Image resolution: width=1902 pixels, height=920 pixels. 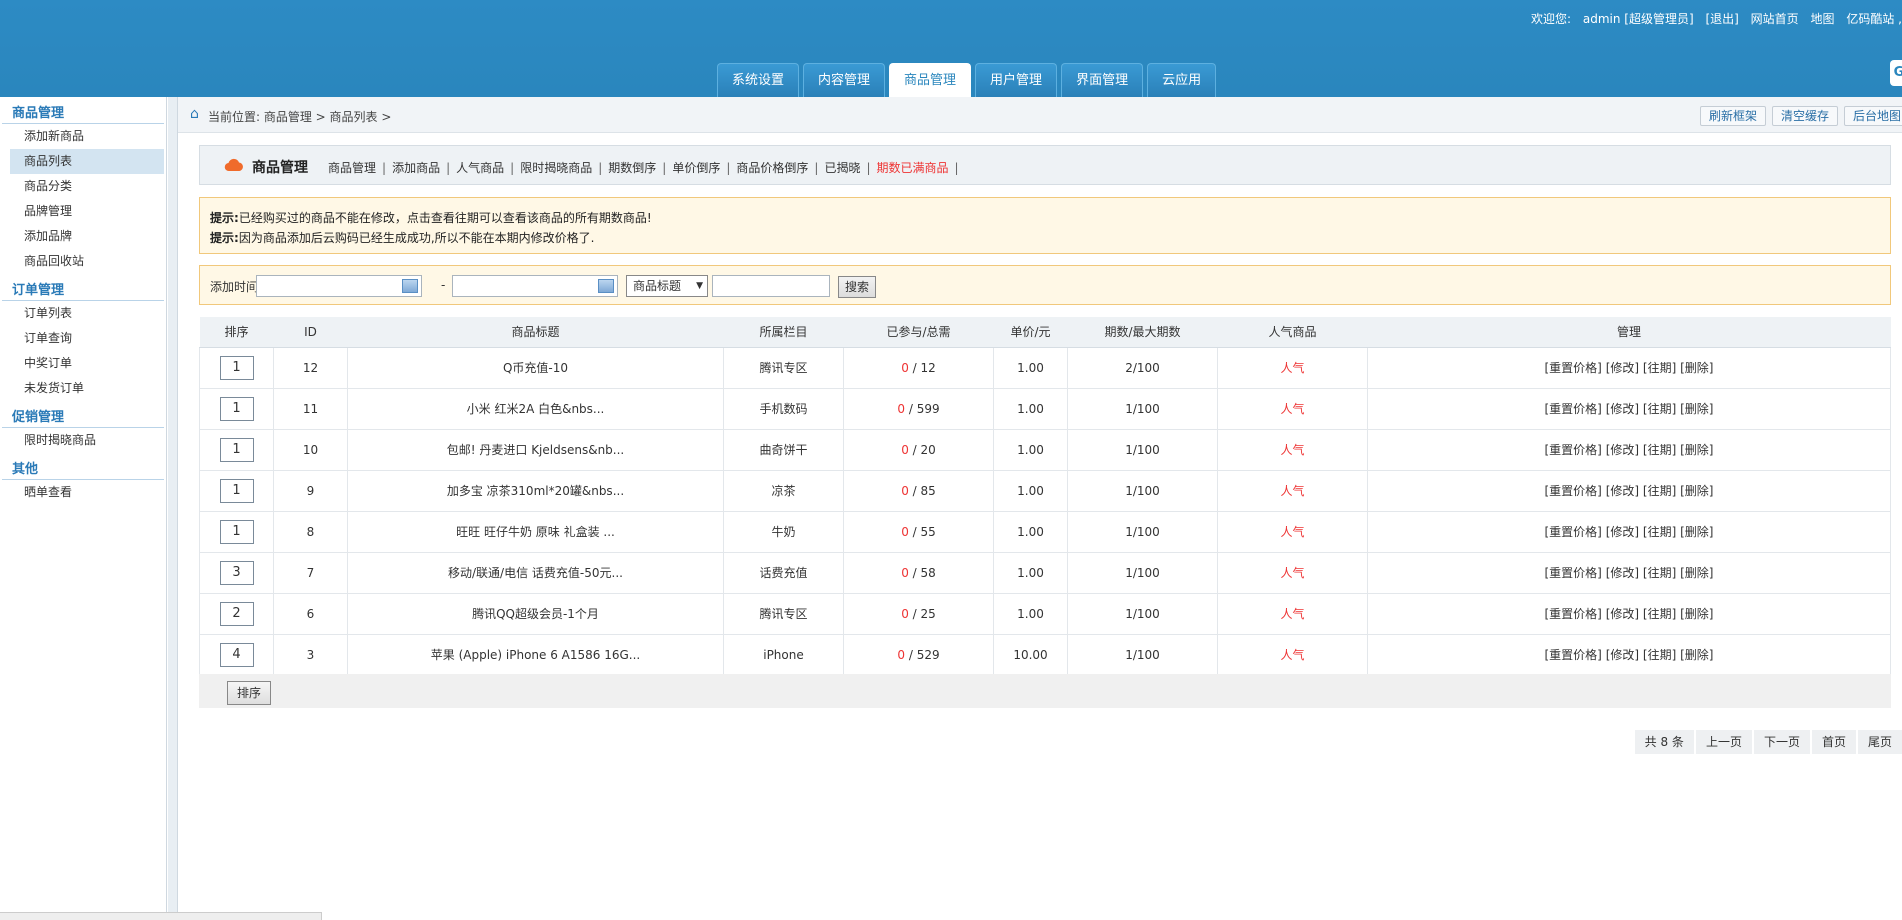 I want to click on sidebar-item: 添加新商品, so click(x=87, y=136).